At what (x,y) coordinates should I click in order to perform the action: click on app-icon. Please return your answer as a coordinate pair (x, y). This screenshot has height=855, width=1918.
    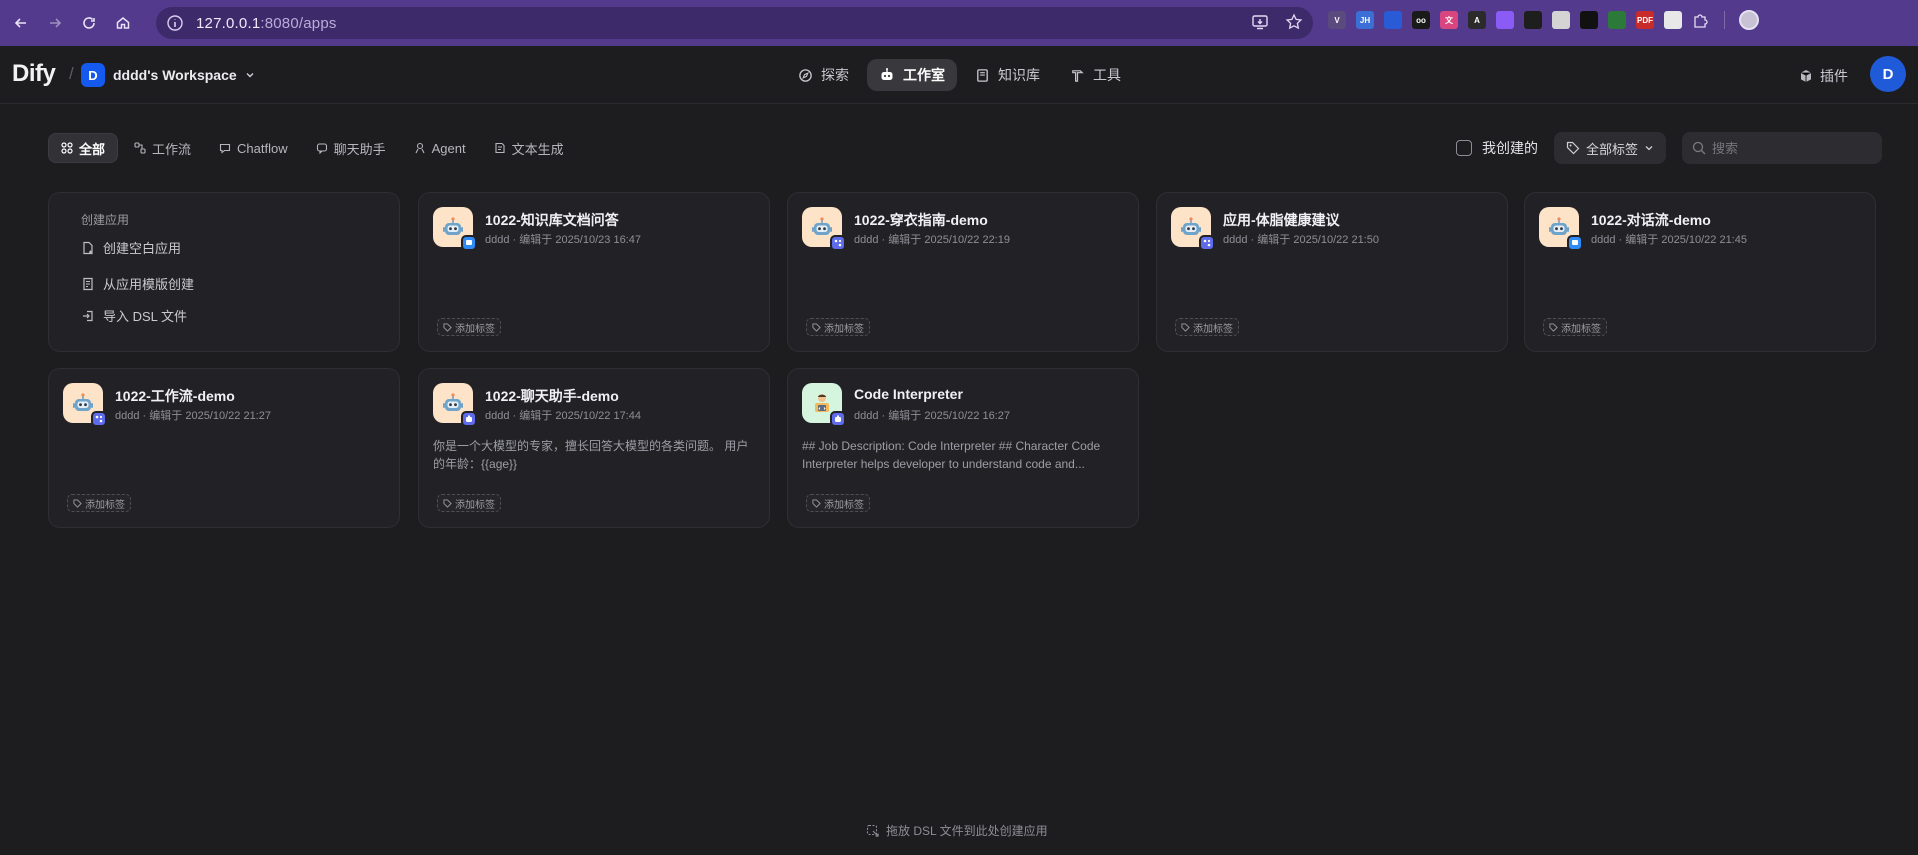
    Looking at the image, I should click on (1561, 229).